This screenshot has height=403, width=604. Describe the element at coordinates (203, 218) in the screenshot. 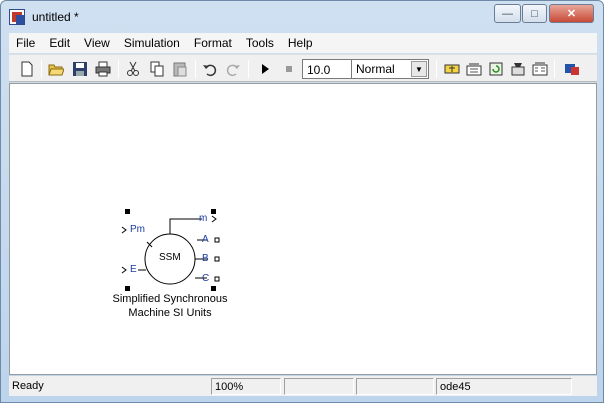

I see `port-label-m: m` at that location.